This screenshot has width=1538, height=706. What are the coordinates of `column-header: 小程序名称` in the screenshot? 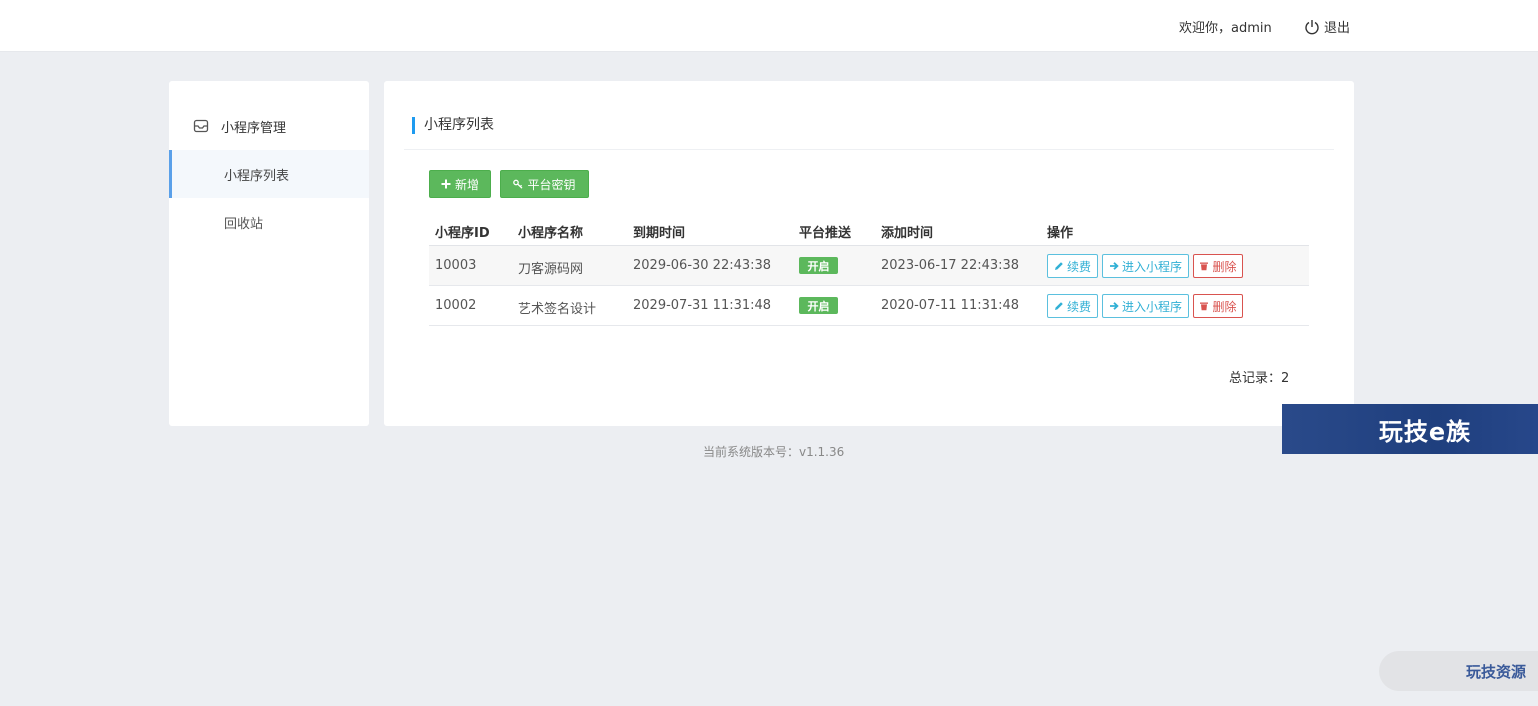 It's located at (551, 233).